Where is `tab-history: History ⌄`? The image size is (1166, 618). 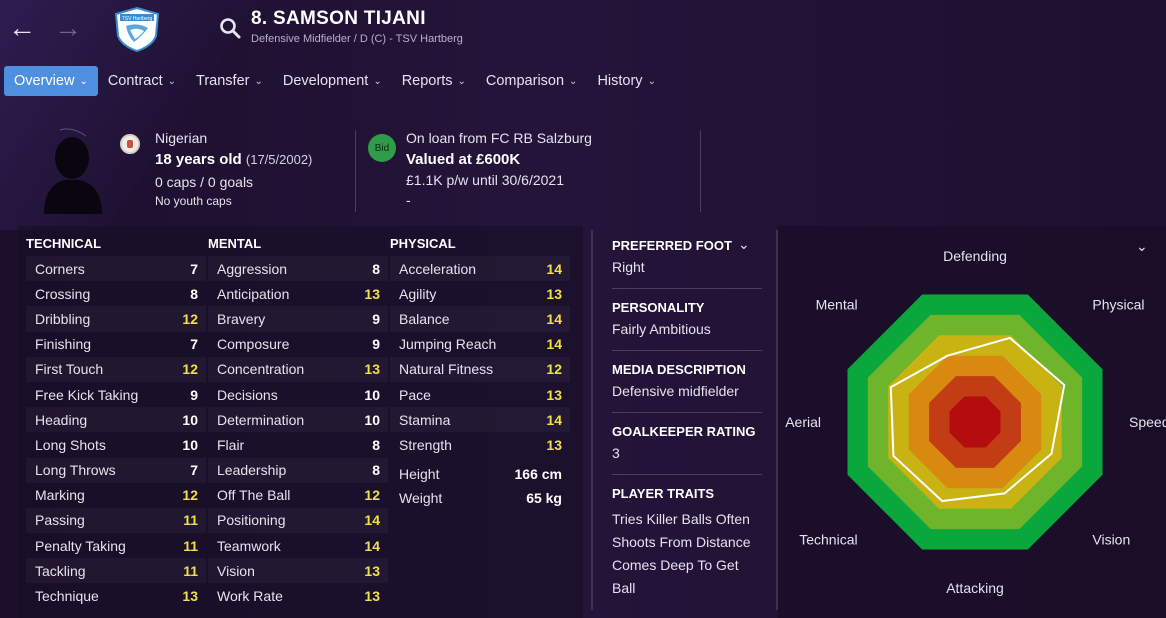
tab-history: History ⌄ is located at coordinates (626, 81).